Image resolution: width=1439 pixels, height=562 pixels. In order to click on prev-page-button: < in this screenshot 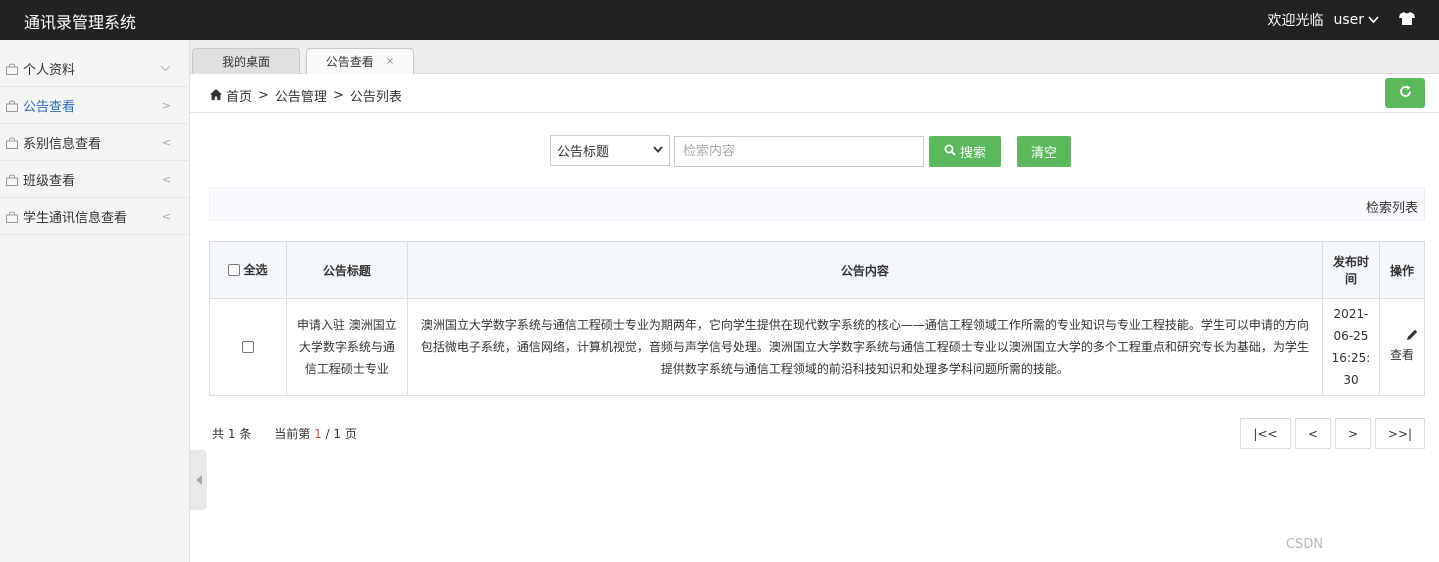, I will do `click(1313, 433)`.